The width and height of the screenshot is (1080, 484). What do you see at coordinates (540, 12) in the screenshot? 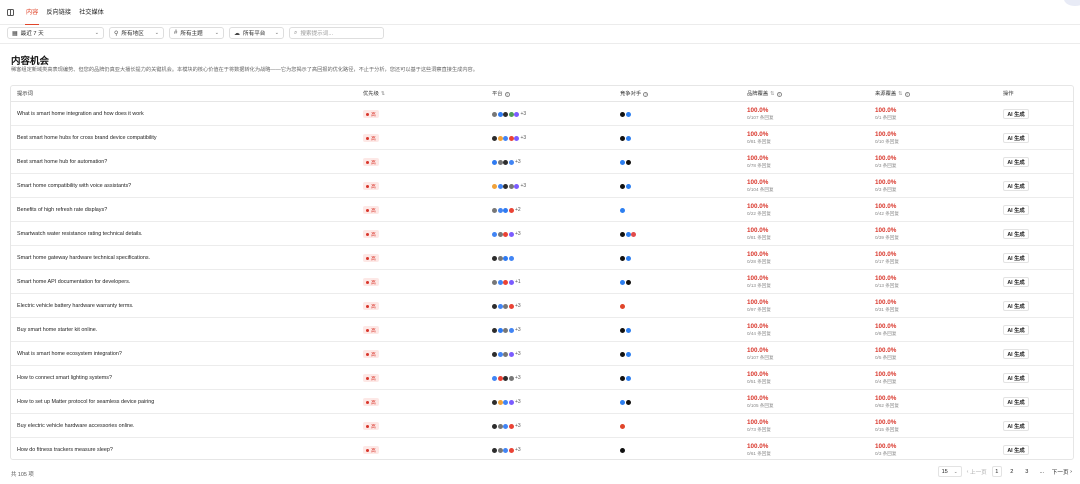
I see `top-bar: 内容 反向链接 社交媒体` at bounding box center [540, 12].